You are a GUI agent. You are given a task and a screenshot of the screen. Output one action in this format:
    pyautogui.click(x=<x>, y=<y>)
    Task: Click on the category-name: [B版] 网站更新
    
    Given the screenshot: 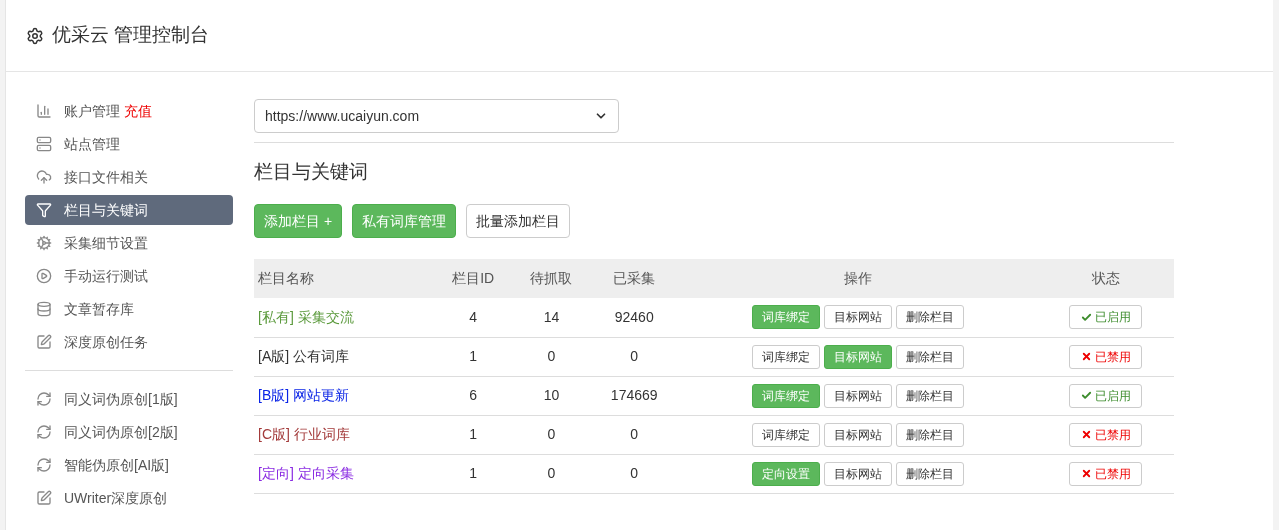 What is the action you would take?
    pyautogui.click(x=303, y=395)
    